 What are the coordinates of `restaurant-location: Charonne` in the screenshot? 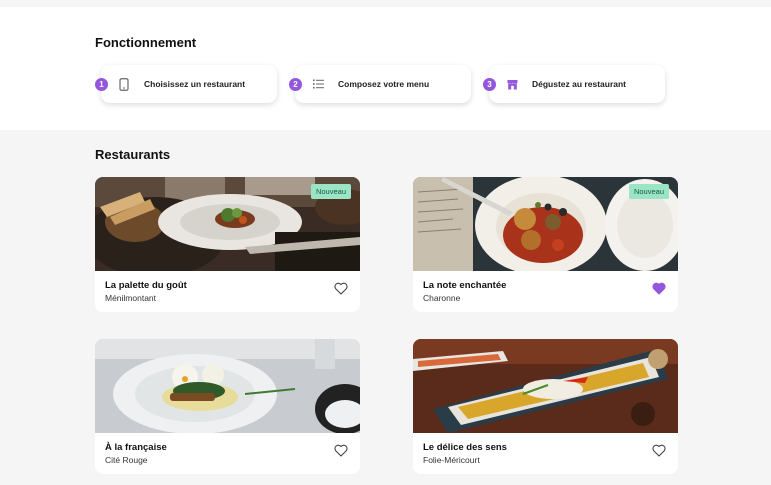 It's located at (442, 298).